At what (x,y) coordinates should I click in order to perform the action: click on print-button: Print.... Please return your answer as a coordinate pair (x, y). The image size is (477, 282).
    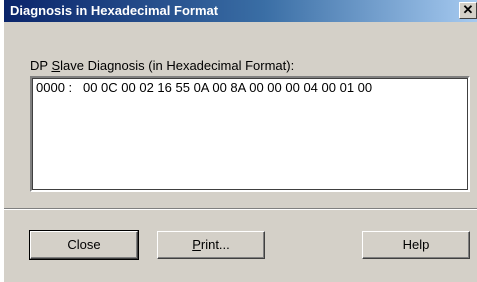
    Looking at the image, I should click on (211, 245).